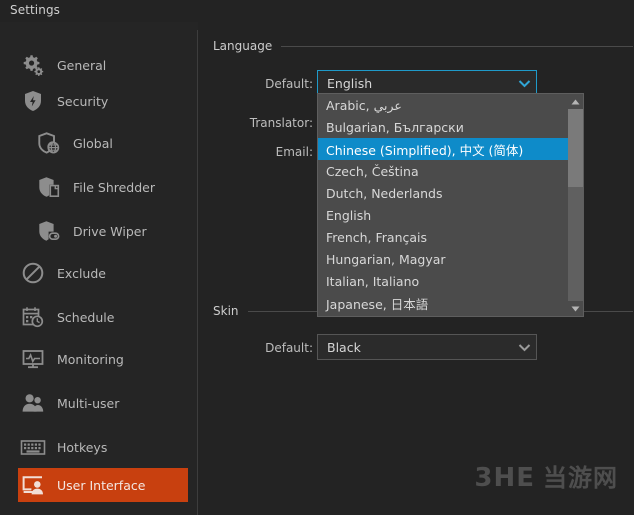 The image size is (634, 515). Describe the element at coordinates (243, 46) in the screenshot. I see `language-group-title: Language` at that location.